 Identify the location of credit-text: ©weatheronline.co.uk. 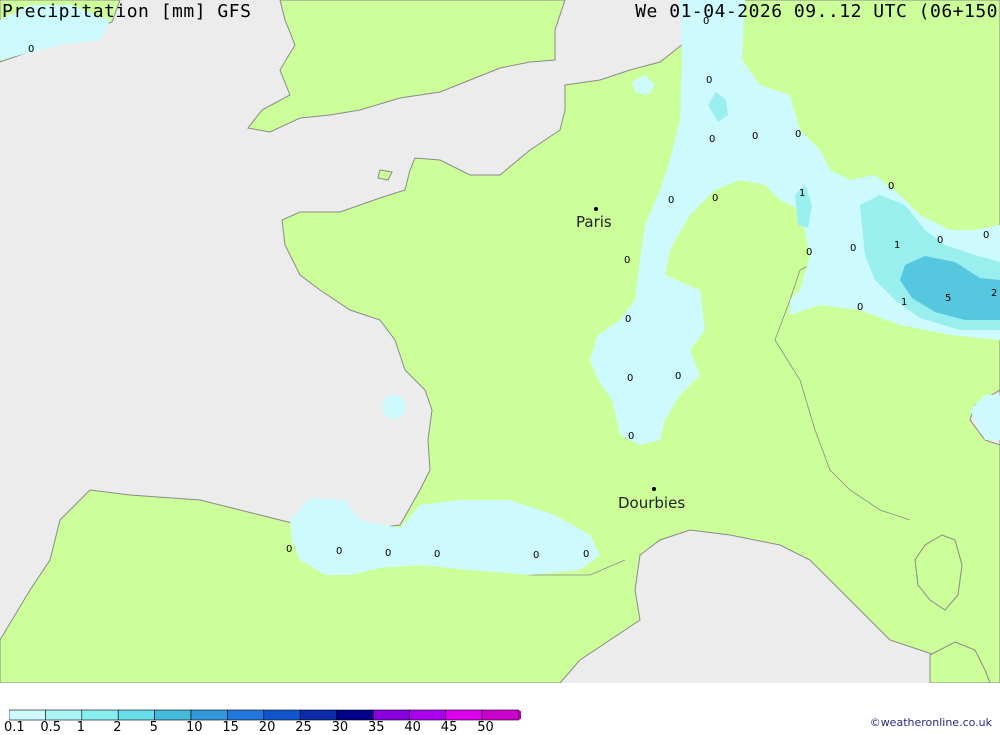
(930, 722).